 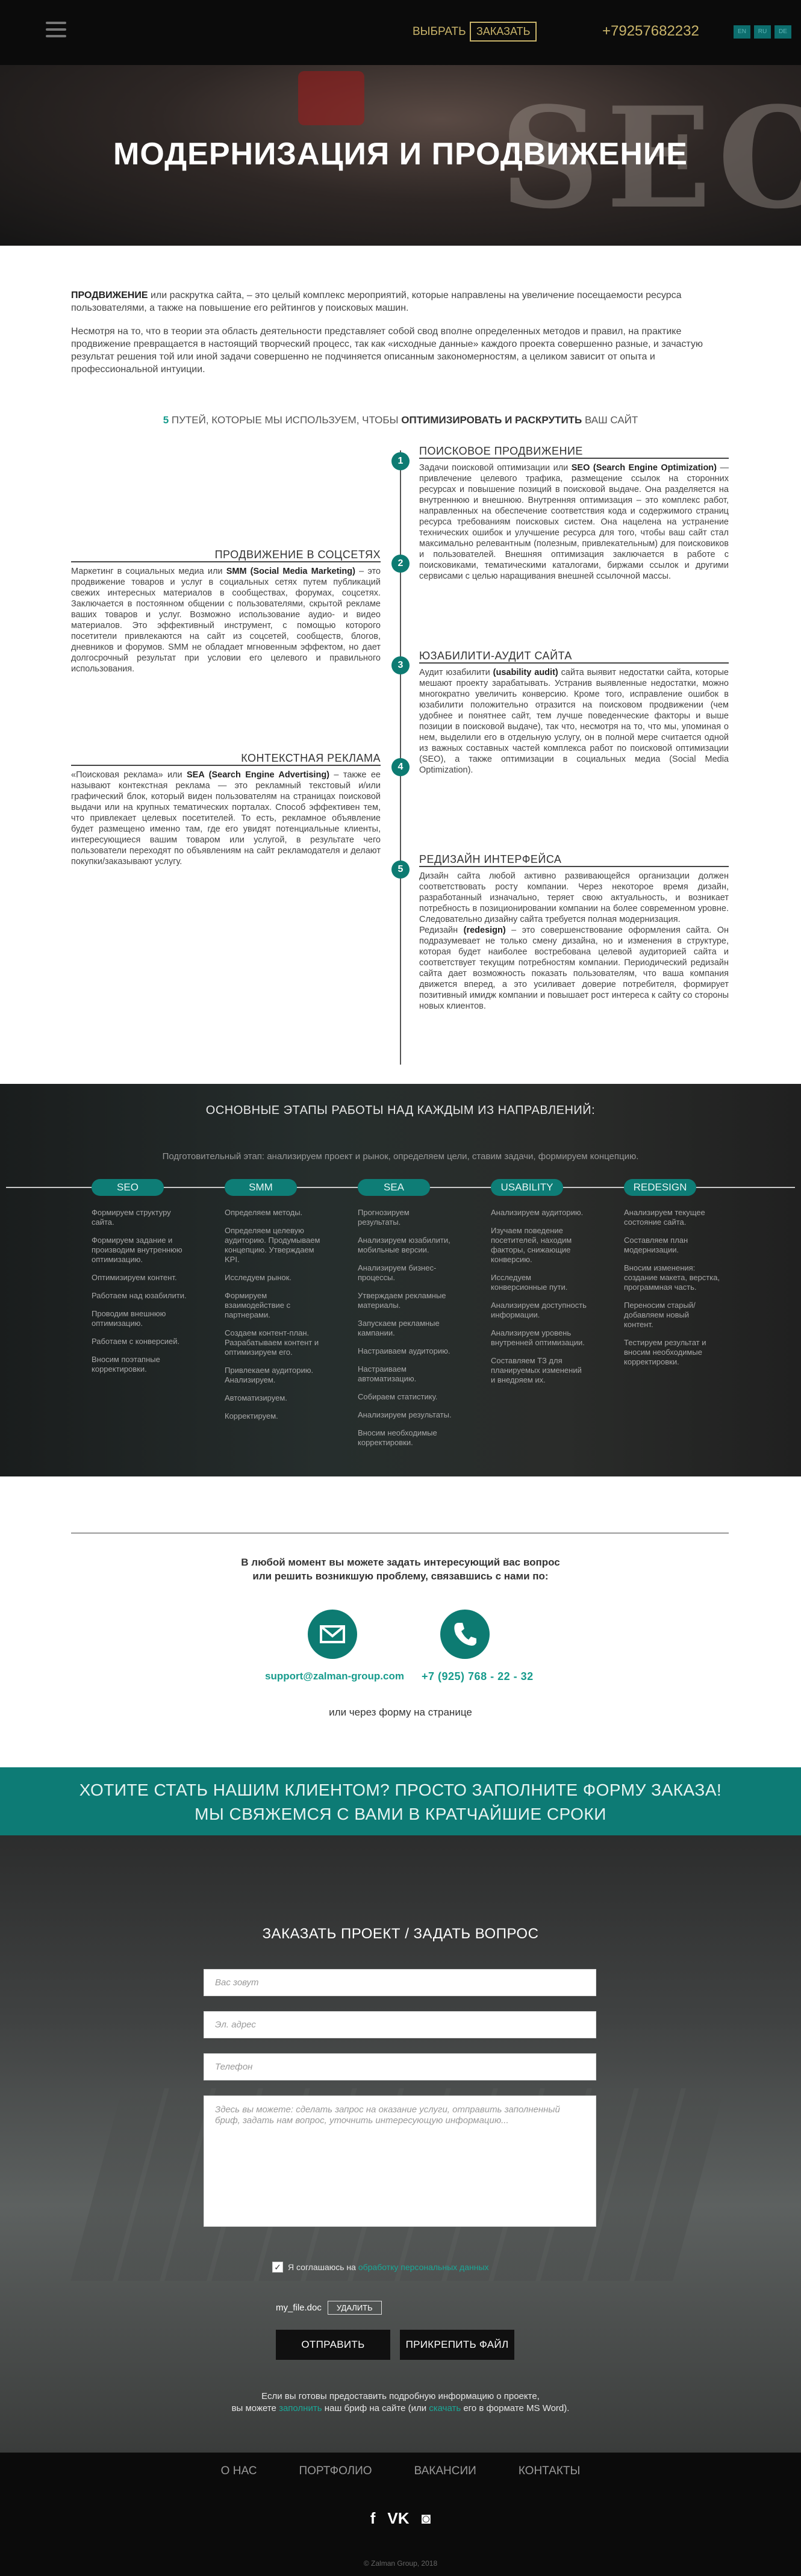 What do you see at coordinates (129, 775) in the screenshot?
I see `block-text-pre: «Поисковая реклама» или` at bounding box center [129, 775].